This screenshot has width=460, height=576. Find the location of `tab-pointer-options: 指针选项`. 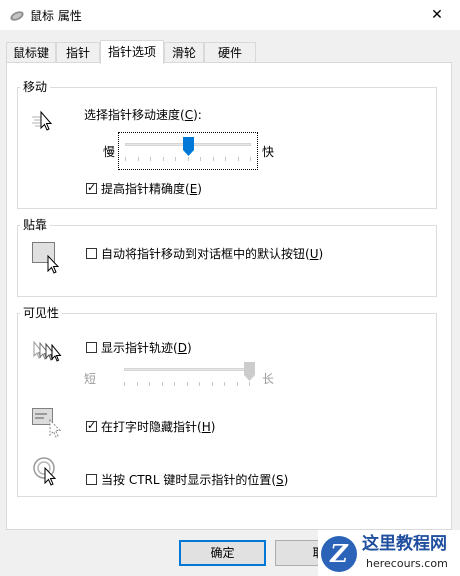

tab-pointer-options: 指针选项 is located at coordinates (132, 52).